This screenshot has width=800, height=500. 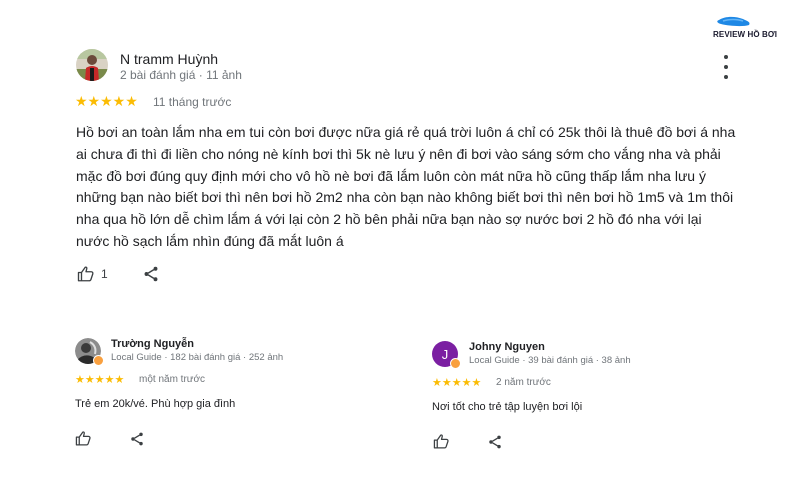 I want to click on author-name: Johny Nguyen, so click(x=507, y=347).